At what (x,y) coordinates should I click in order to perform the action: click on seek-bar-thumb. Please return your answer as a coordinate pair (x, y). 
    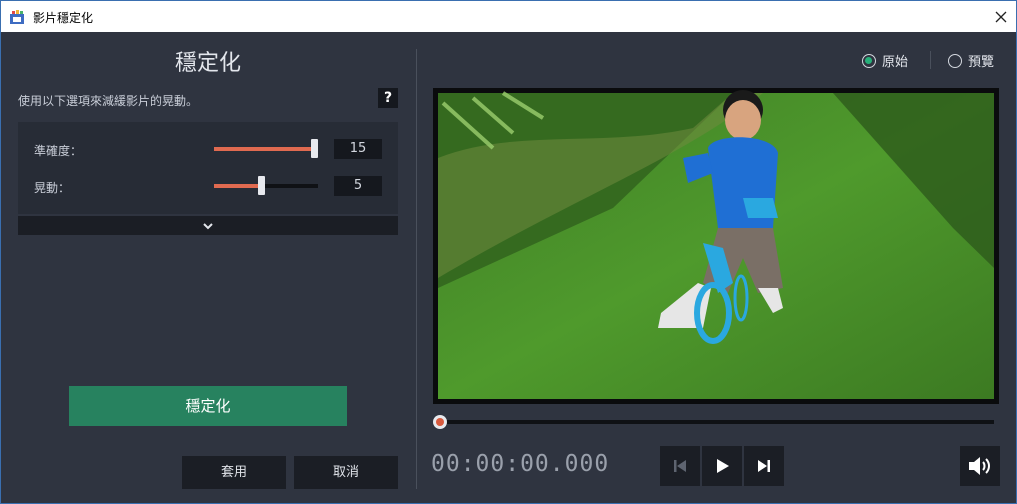
    Looking at the image, I should click on (440, 422).